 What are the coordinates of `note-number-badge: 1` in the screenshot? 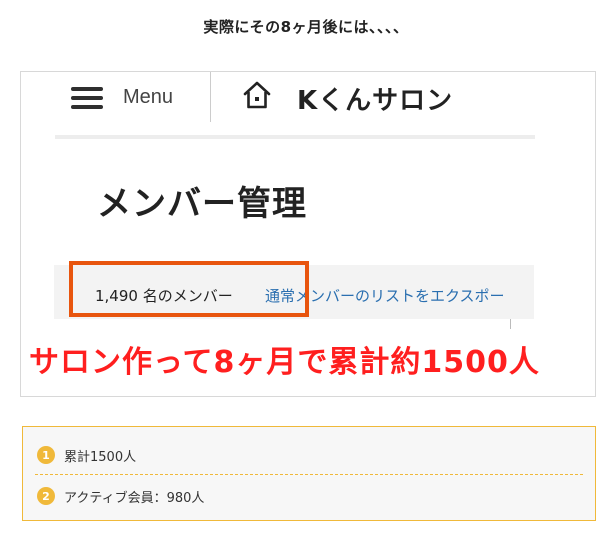 It's located at (46, 455).